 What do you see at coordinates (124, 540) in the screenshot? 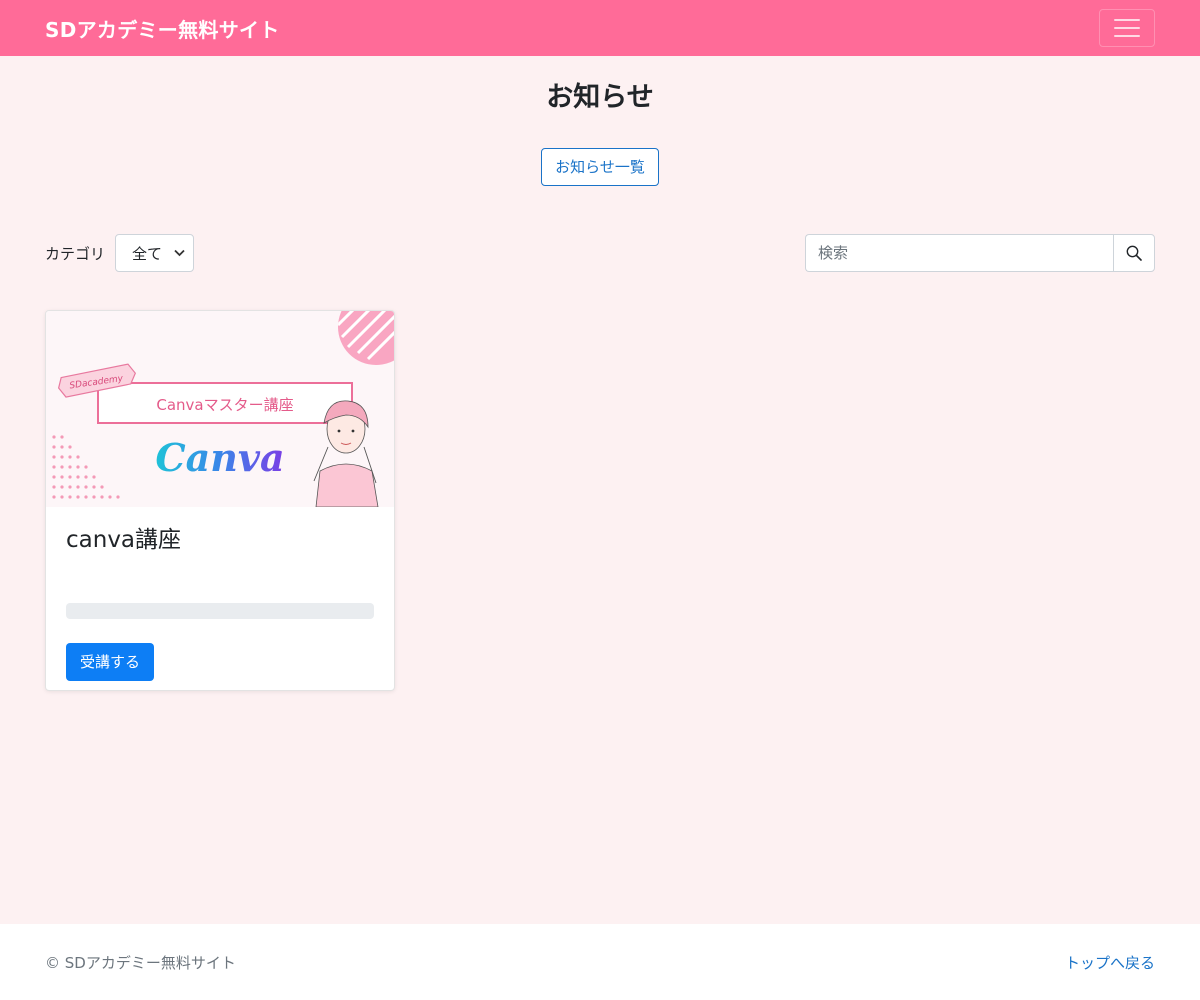
I see `course-title: canva講座` at bounding box center [124, 540].